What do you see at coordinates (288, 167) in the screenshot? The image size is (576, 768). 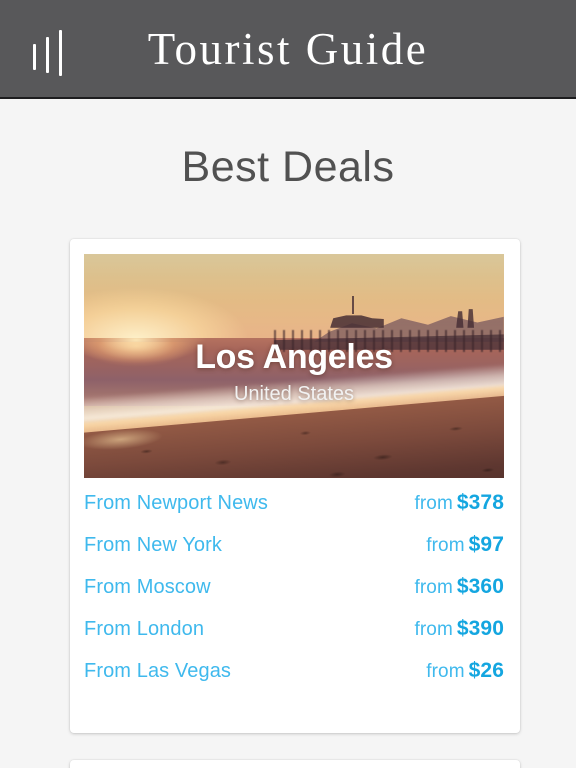 I see `page-title: Best Deals` at bounding box center [288, 167].